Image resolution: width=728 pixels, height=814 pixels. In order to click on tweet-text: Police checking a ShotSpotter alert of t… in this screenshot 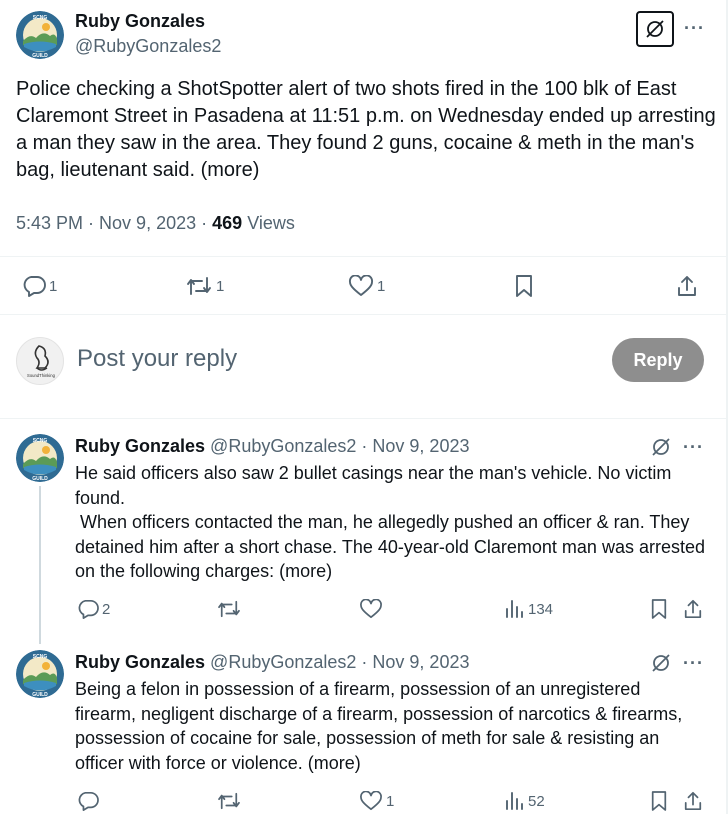, I will do `click(366, 129)`.